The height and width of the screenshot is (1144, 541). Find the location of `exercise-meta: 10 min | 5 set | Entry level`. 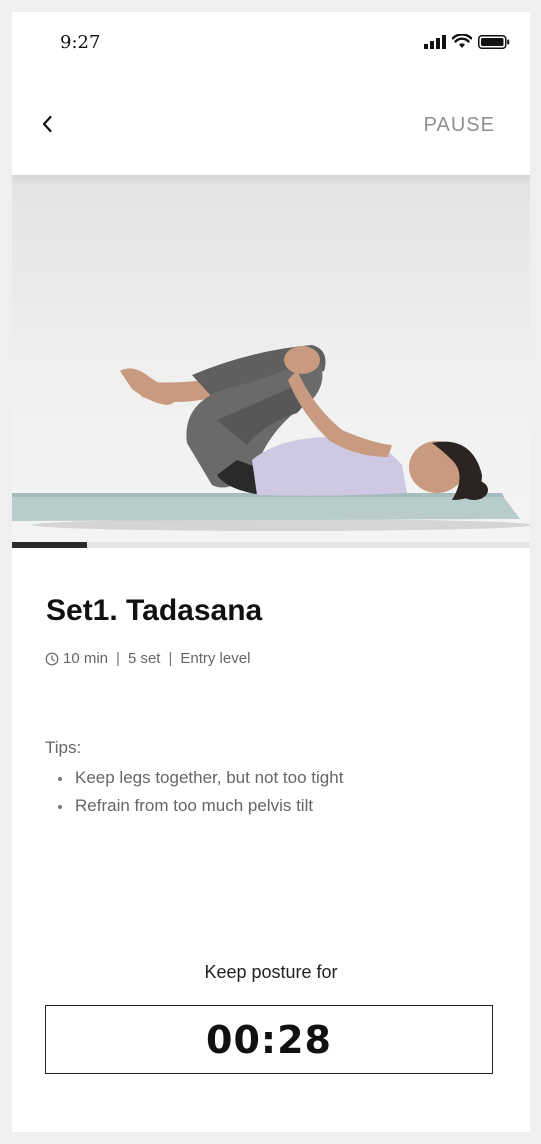

exercise-meta: 10 min | 5 set | Entry level is located at coordinates (147, 658).